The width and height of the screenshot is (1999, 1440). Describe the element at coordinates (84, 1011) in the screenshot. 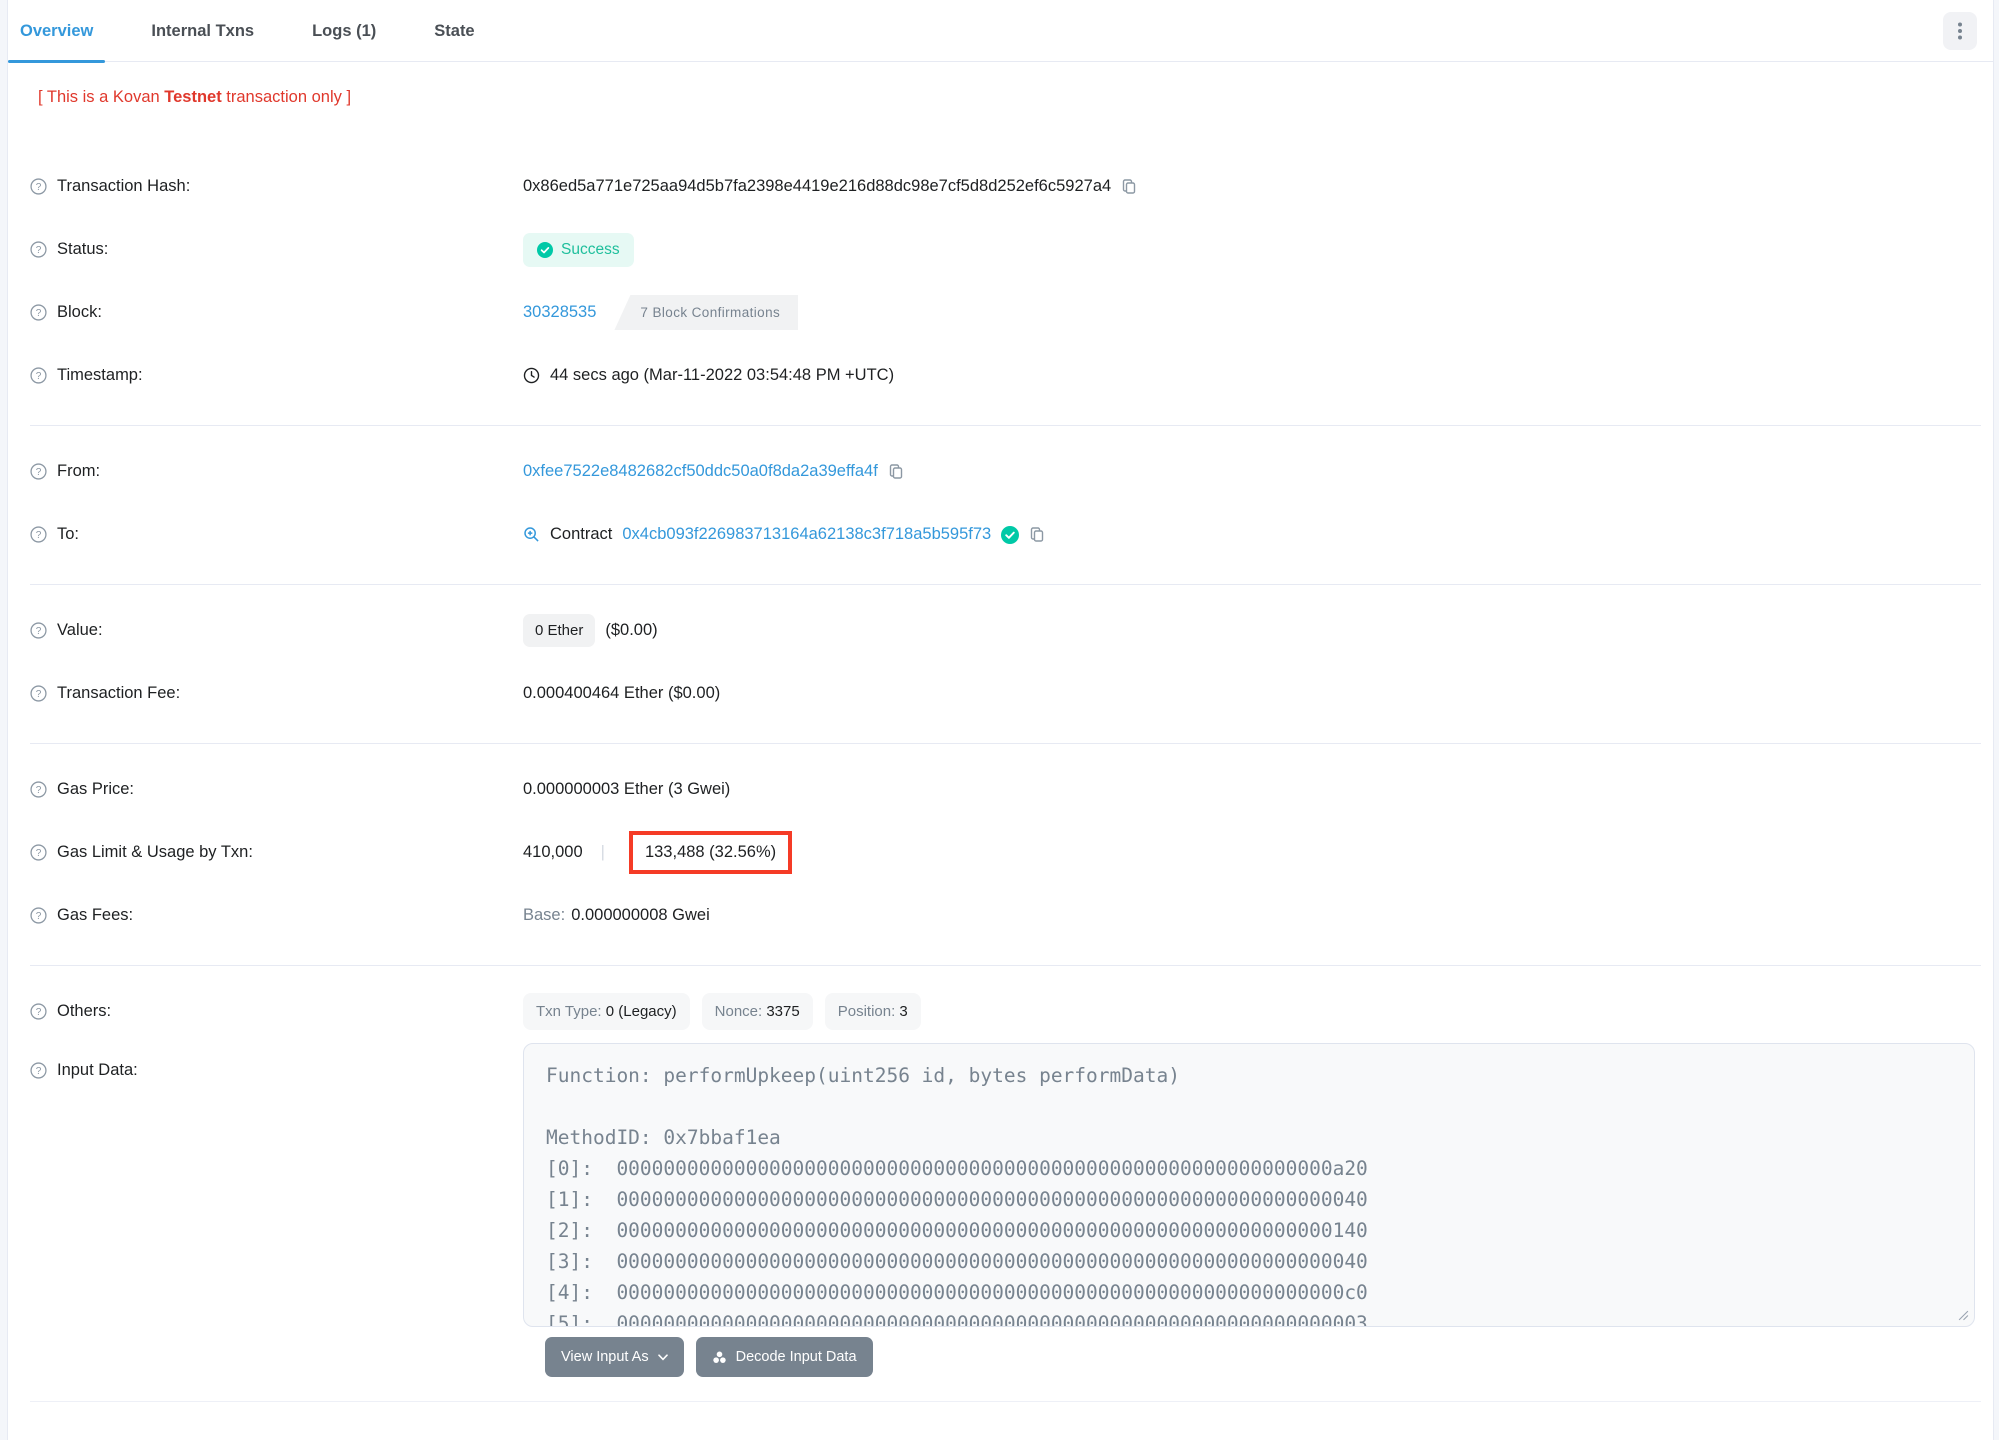

I see `others-label: Others:` at that location.